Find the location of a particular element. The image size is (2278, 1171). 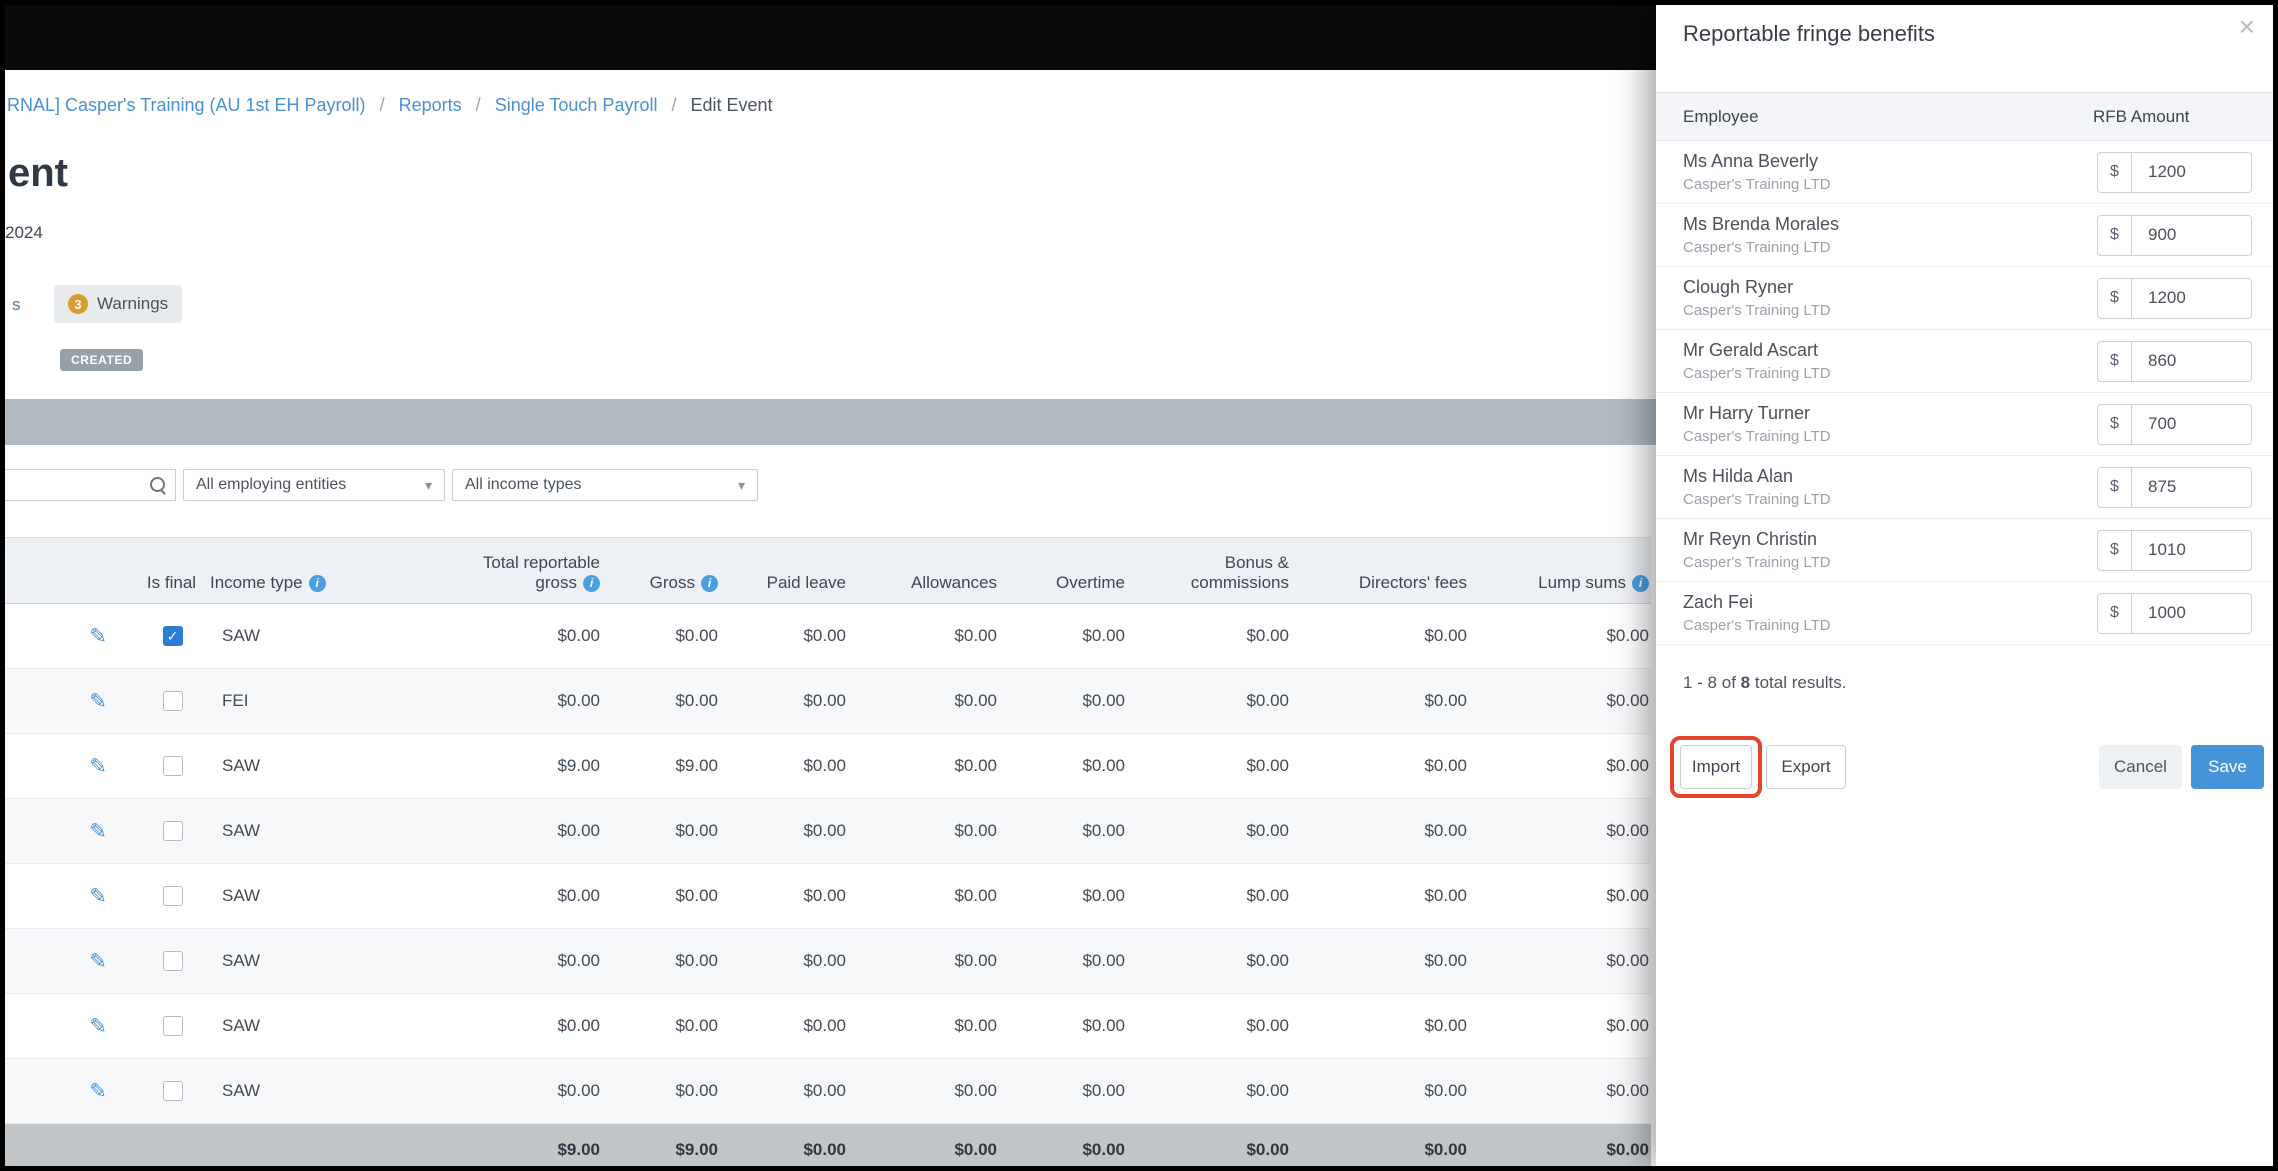

check-icon: ✓ is located at coordinates (172, 636).